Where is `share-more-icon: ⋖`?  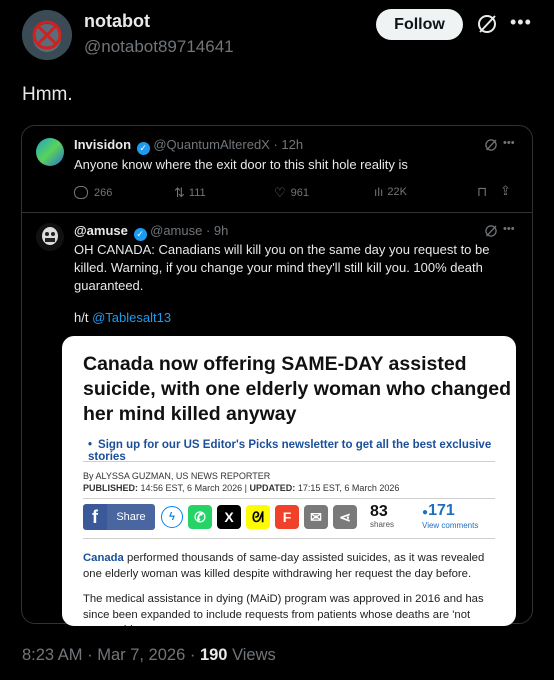 share-more-icon: ⋖ is located at coordinates (345, 517).